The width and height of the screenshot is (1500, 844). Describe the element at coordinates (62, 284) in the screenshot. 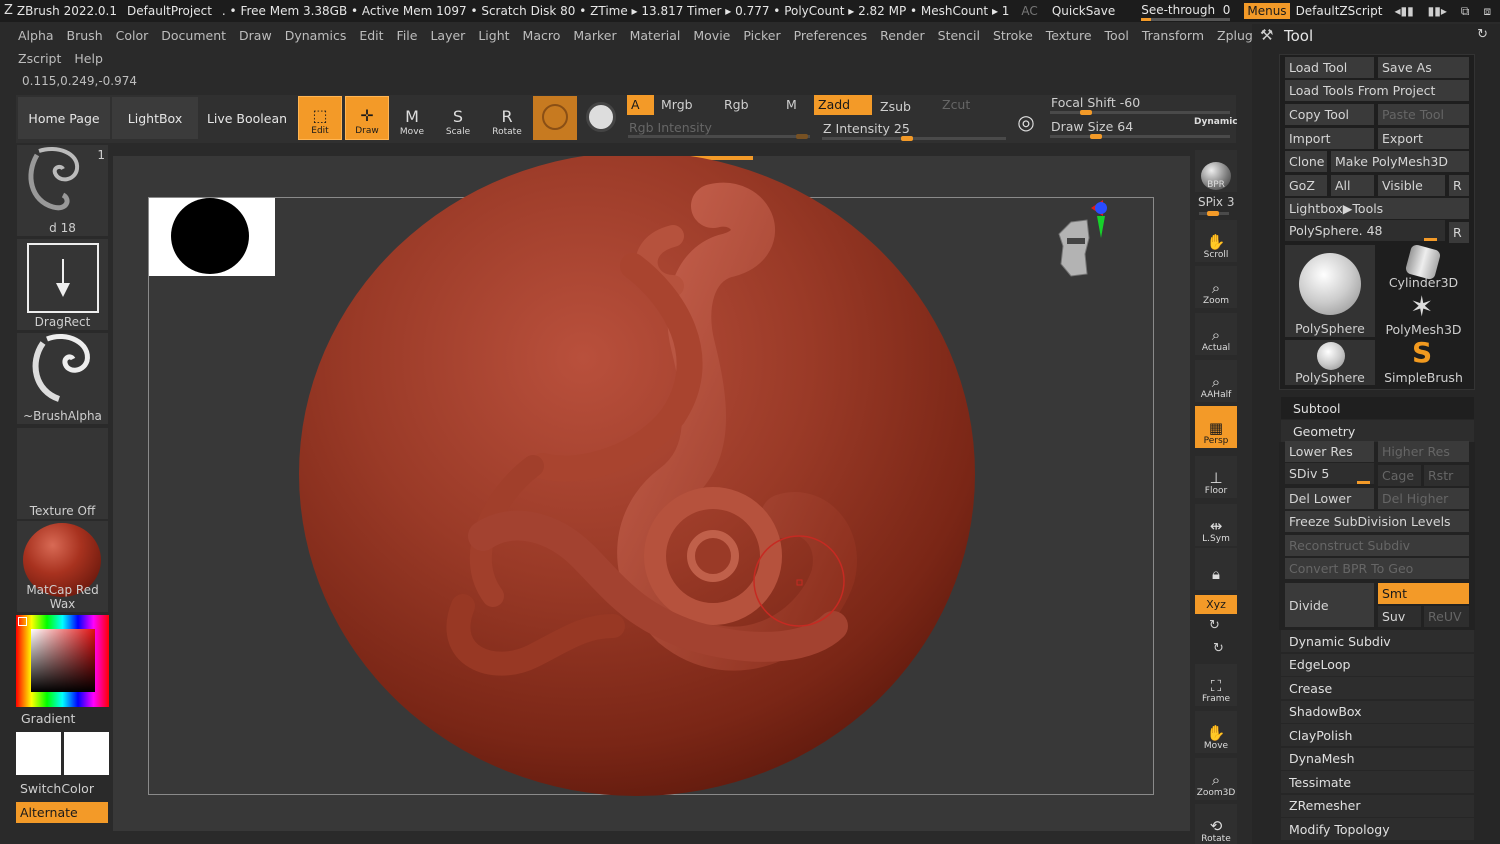

I see `stroke-thumbnail: DragRect` at that location.